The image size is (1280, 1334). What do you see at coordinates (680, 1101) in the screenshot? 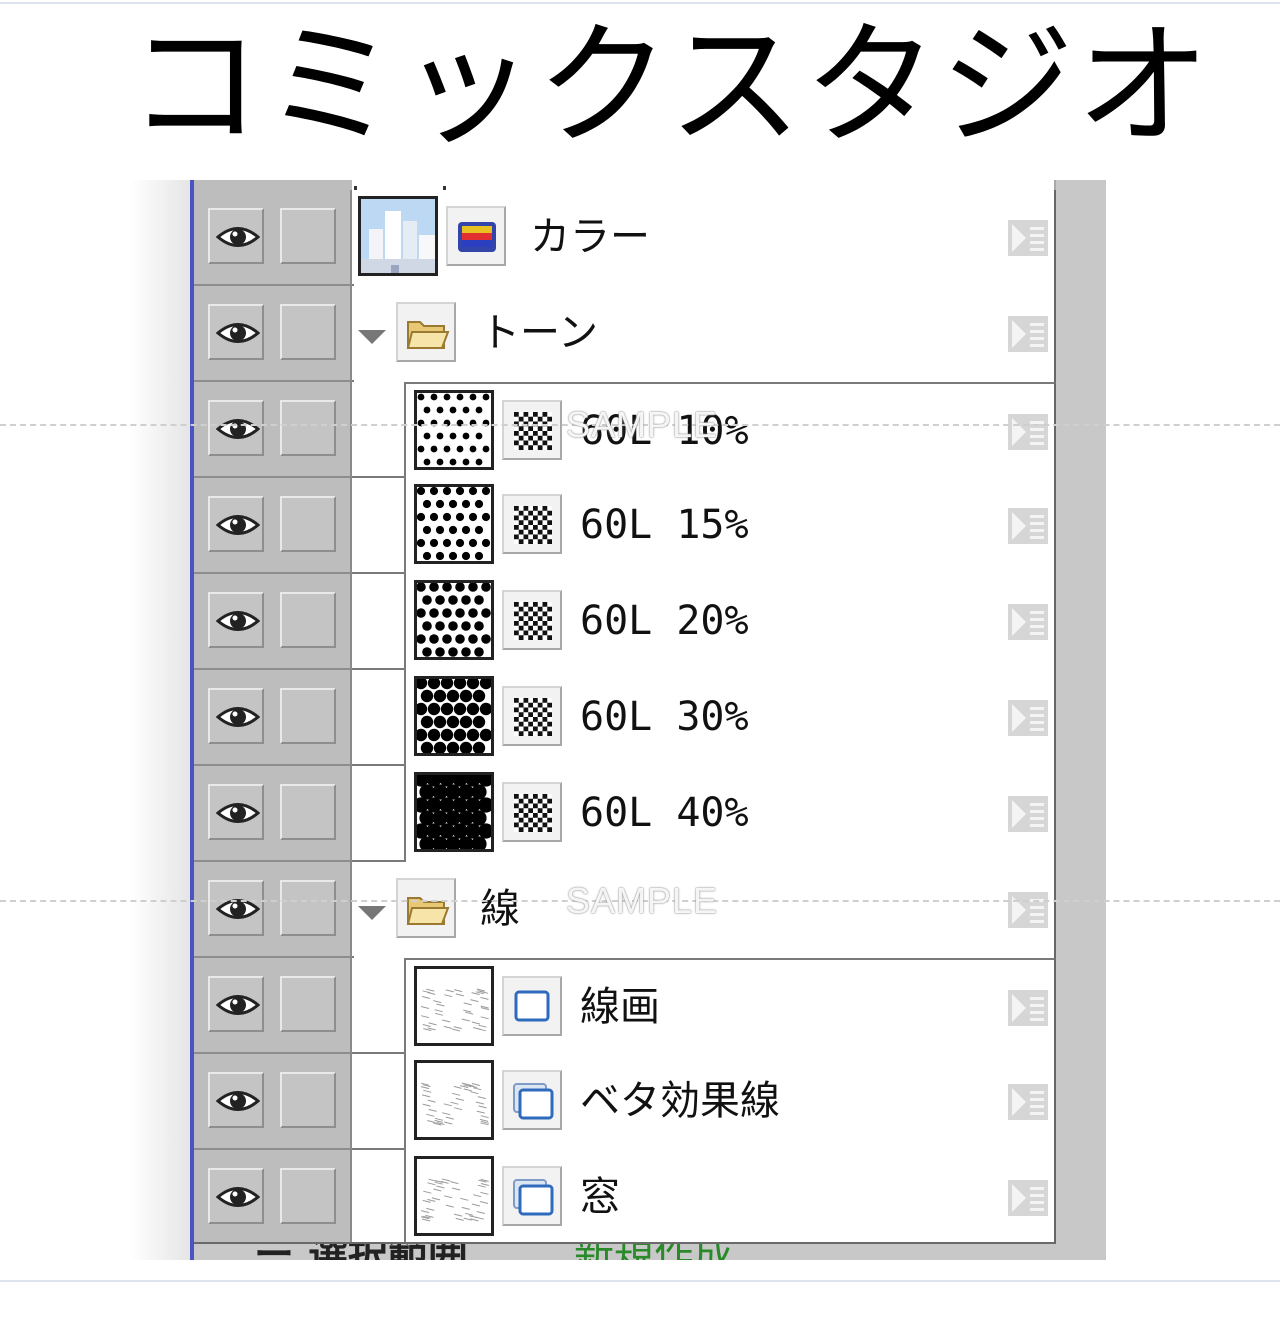
I see `layer-name: ベタ効果線` at bounding box center [680, 1101].